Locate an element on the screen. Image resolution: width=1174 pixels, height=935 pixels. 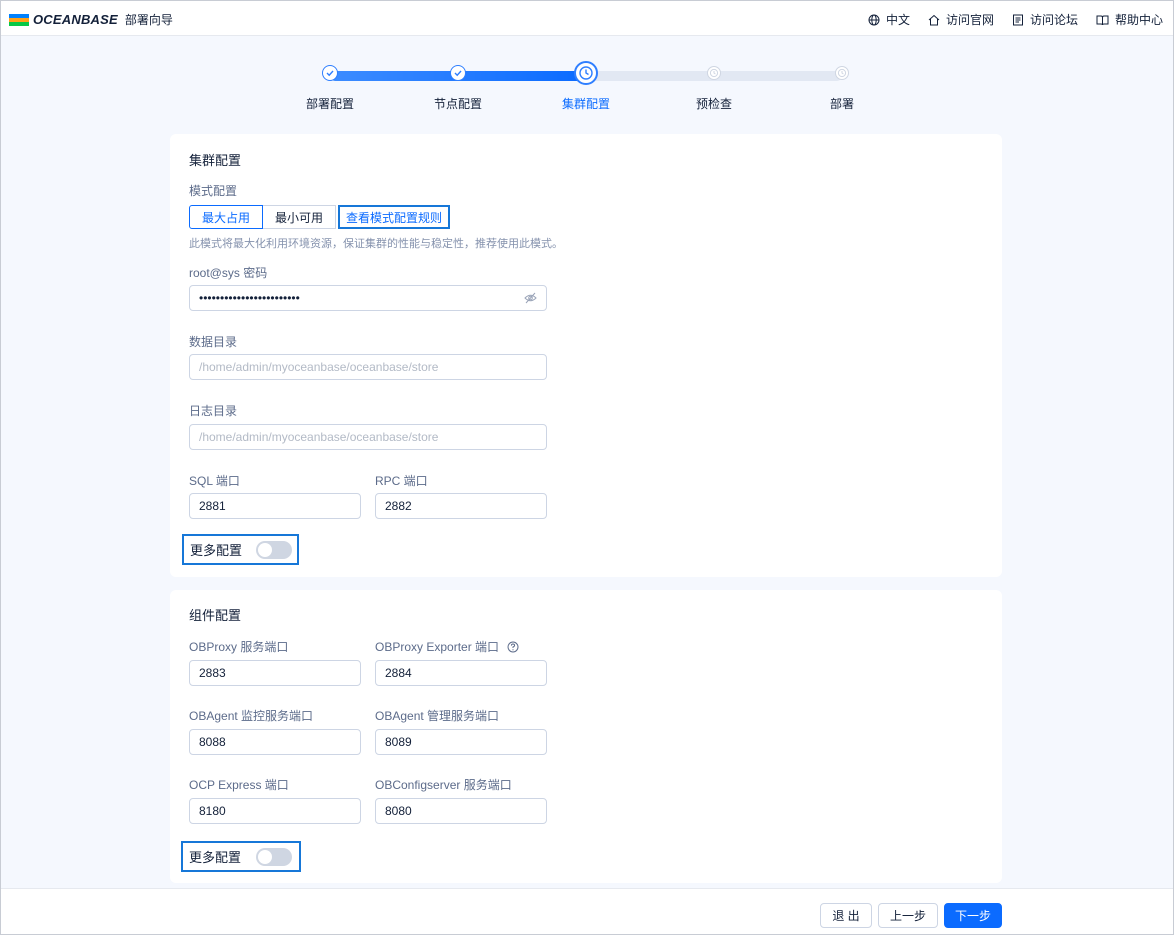
question-help-icon is located at coordinates (513, 647).